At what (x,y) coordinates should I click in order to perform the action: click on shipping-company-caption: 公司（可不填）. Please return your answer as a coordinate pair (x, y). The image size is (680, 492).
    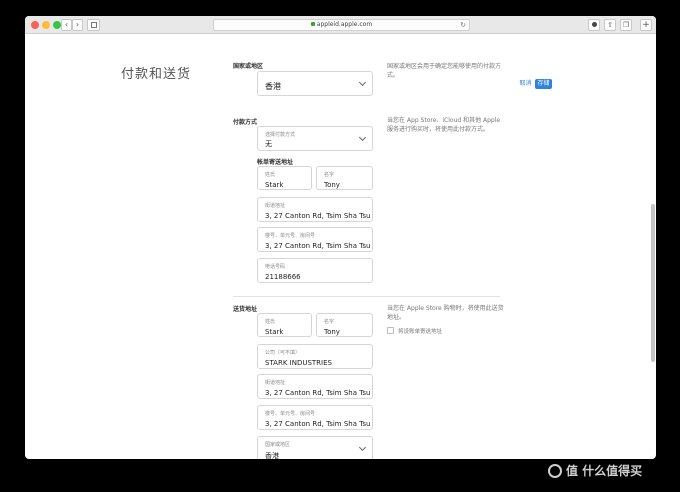
    Looking at the image, I should click on (283, 353).